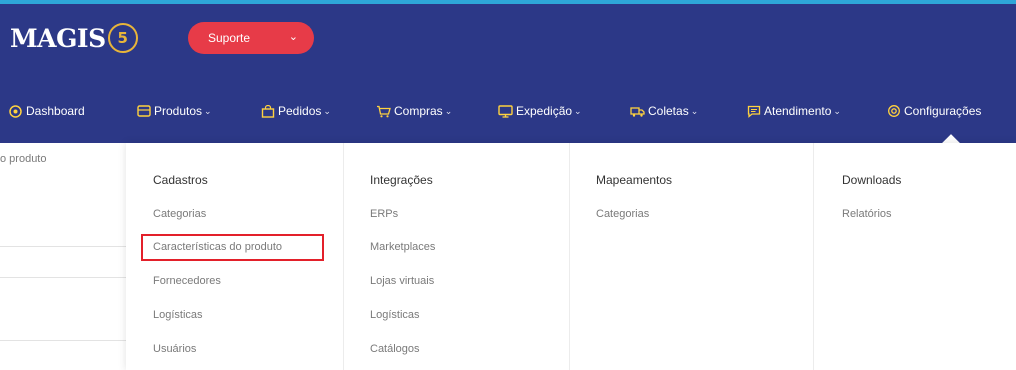 The image size is (1016, 370). What do you see at coordinates (23, 159) in the screenshot?
I see `background-text: o produto` at bounding box center [23, 159].